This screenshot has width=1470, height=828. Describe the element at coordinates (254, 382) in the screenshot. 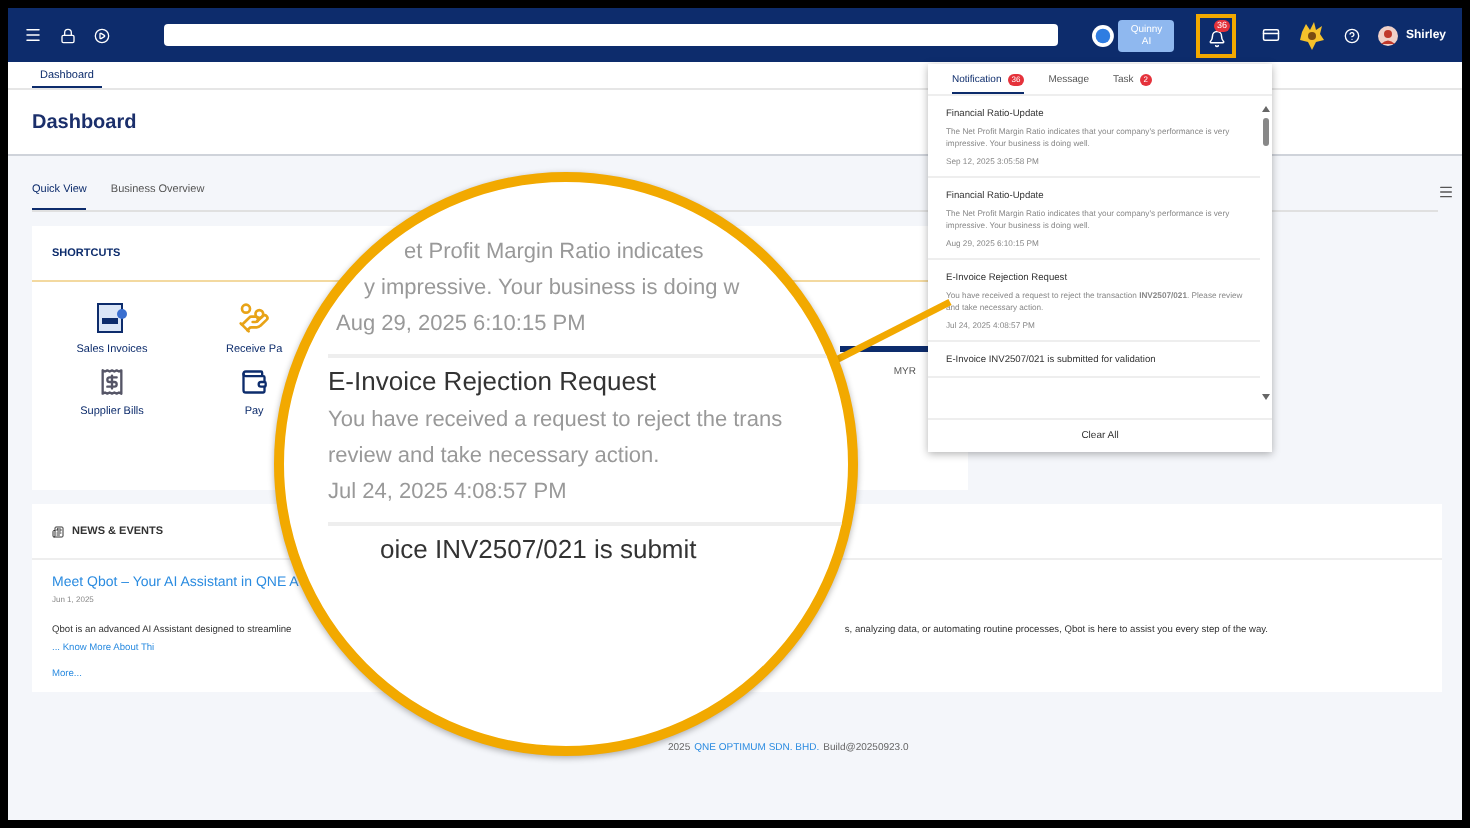

I see `wallet-icon` at that location.